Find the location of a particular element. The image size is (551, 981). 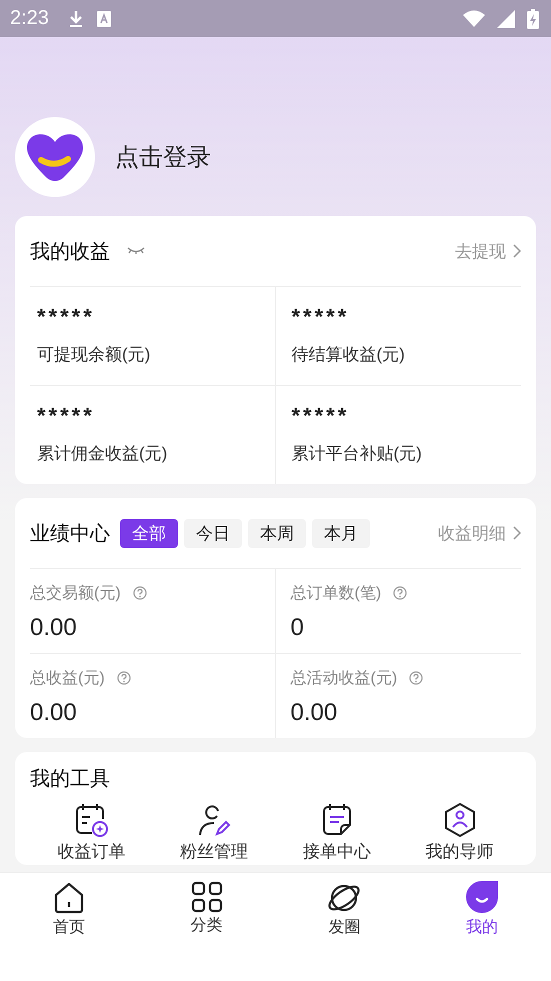

nav-tab: 分类 is located at coordinates (206, 908).